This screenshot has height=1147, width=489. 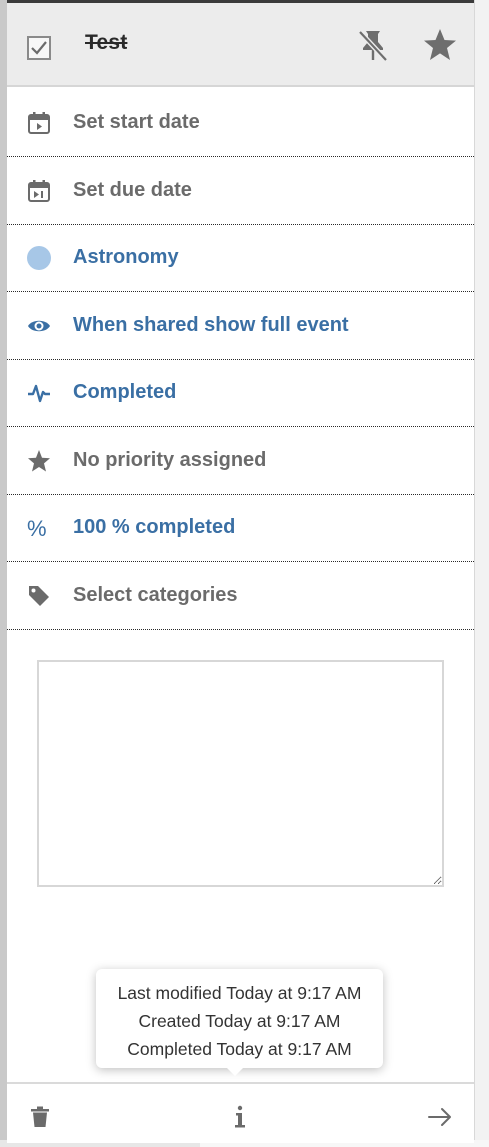 I want to click on complete-checkbox, so click(x=39, y=48).